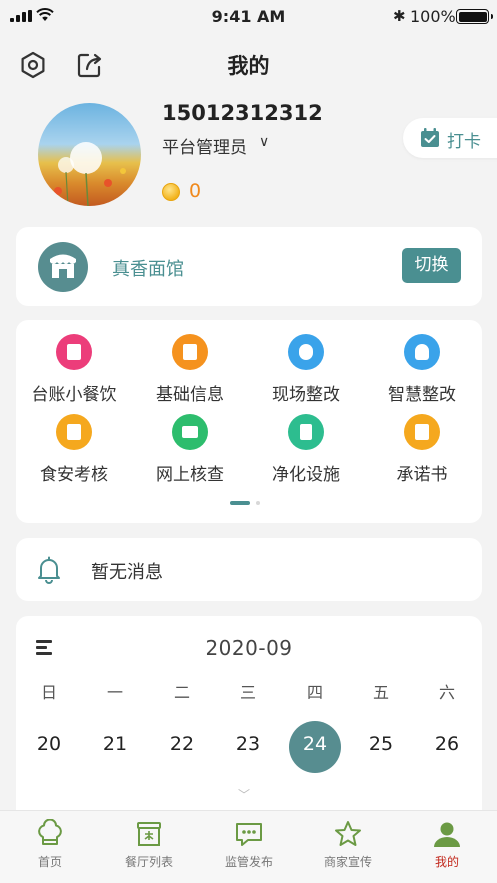 The height and width of the screenshot is (883, 497). What do you see at coordinates (148, 269) in the screenshot?
I see `store-name: 真香面馆` at bounding box center [148, 269].